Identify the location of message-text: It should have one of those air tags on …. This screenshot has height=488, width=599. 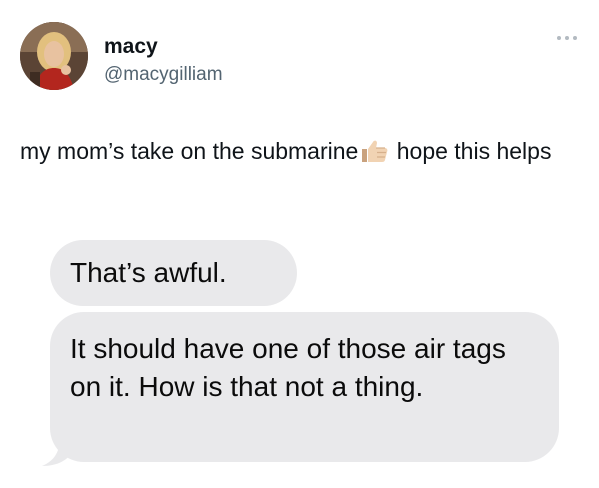
(288, 367).